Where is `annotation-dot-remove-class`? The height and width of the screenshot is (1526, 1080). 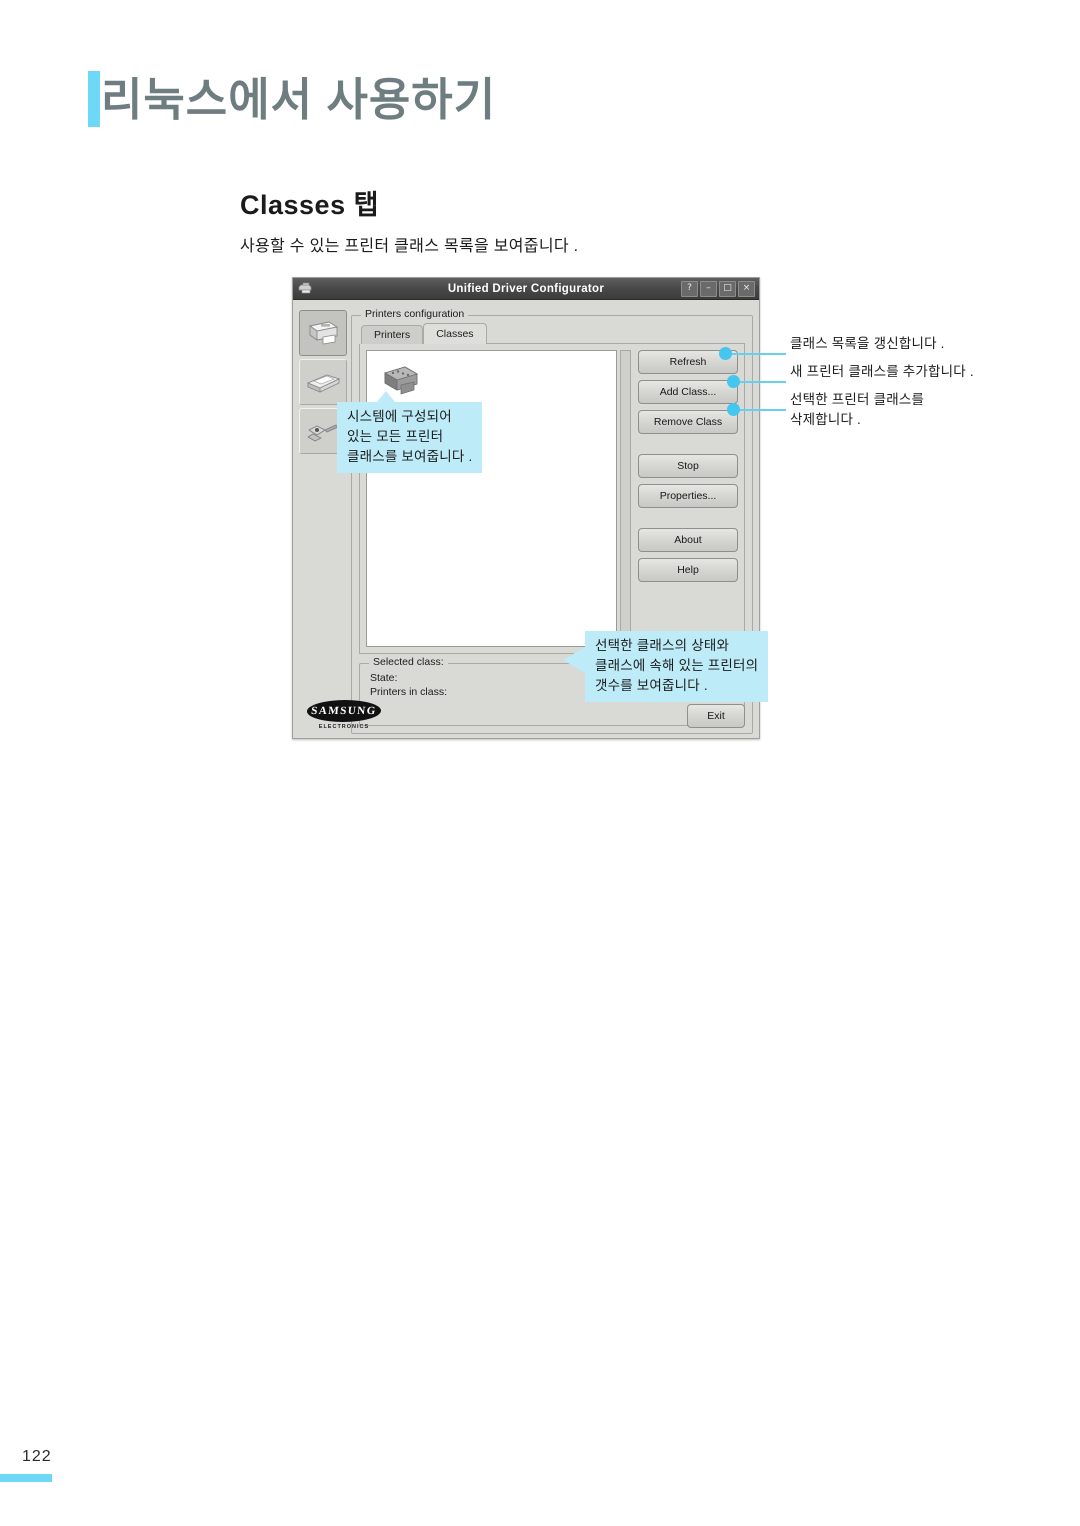 annotation-dot-remove-class is located at coordinates (733, 409).